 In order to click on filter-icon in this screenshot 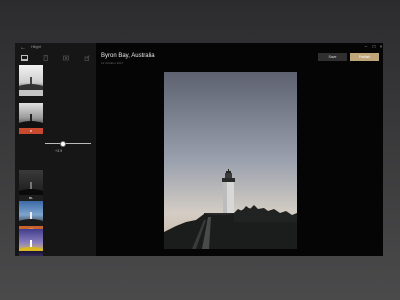, I will do `click(65, 57)`.